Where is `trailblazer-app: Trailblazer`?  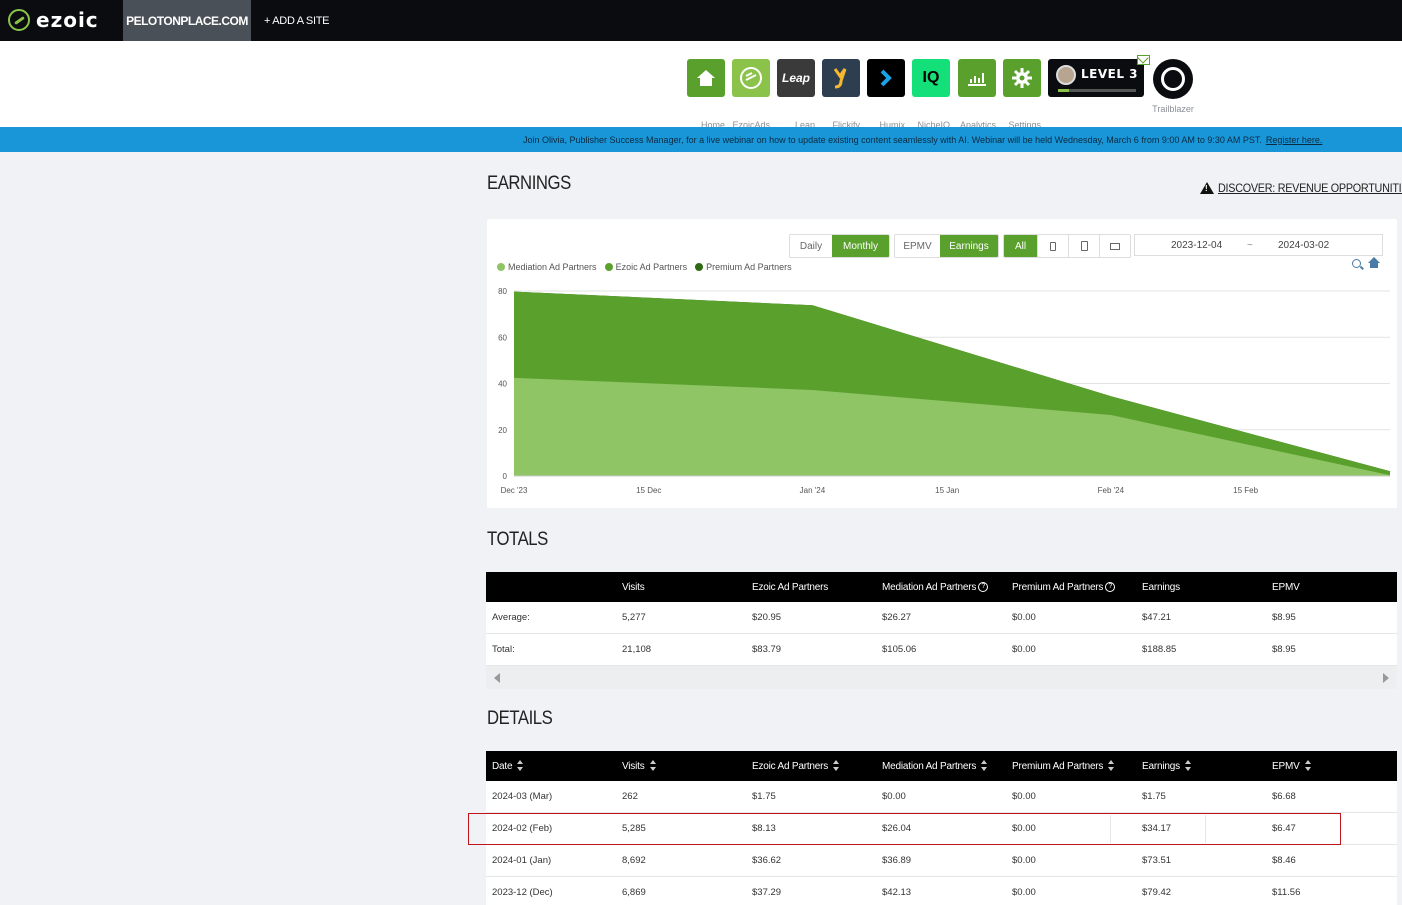 trailblazer-app: Trailblazer is located at coordinates (1173, 88).